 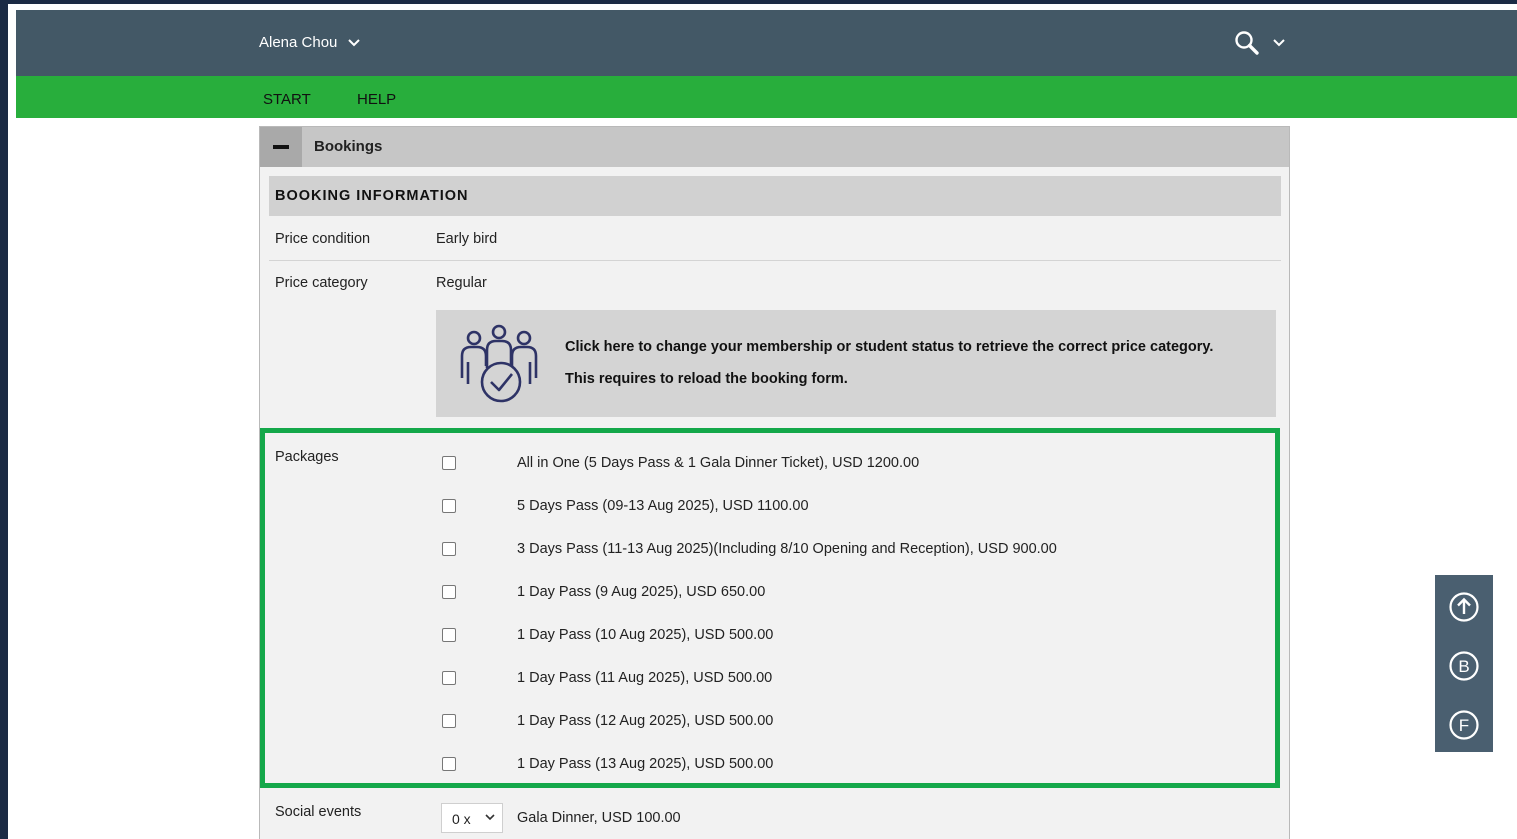 I want to click on price-category-label: Price category, so click(x=321, y=283).